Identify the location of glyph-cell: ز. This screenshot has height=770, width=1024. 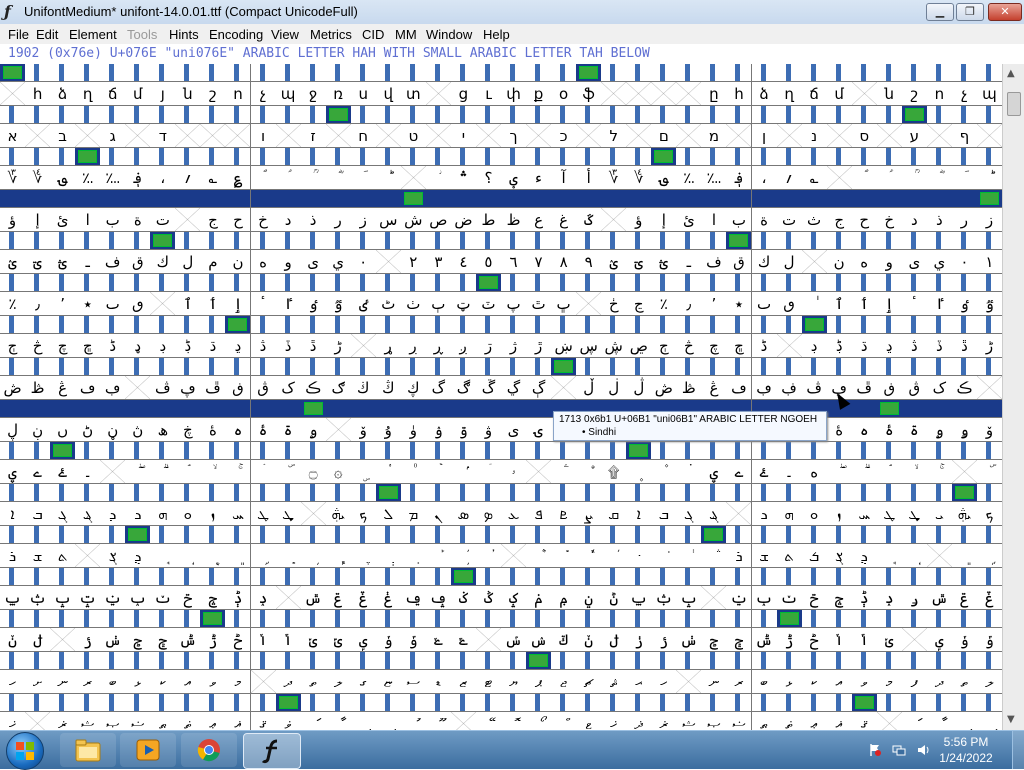
(363, 220).